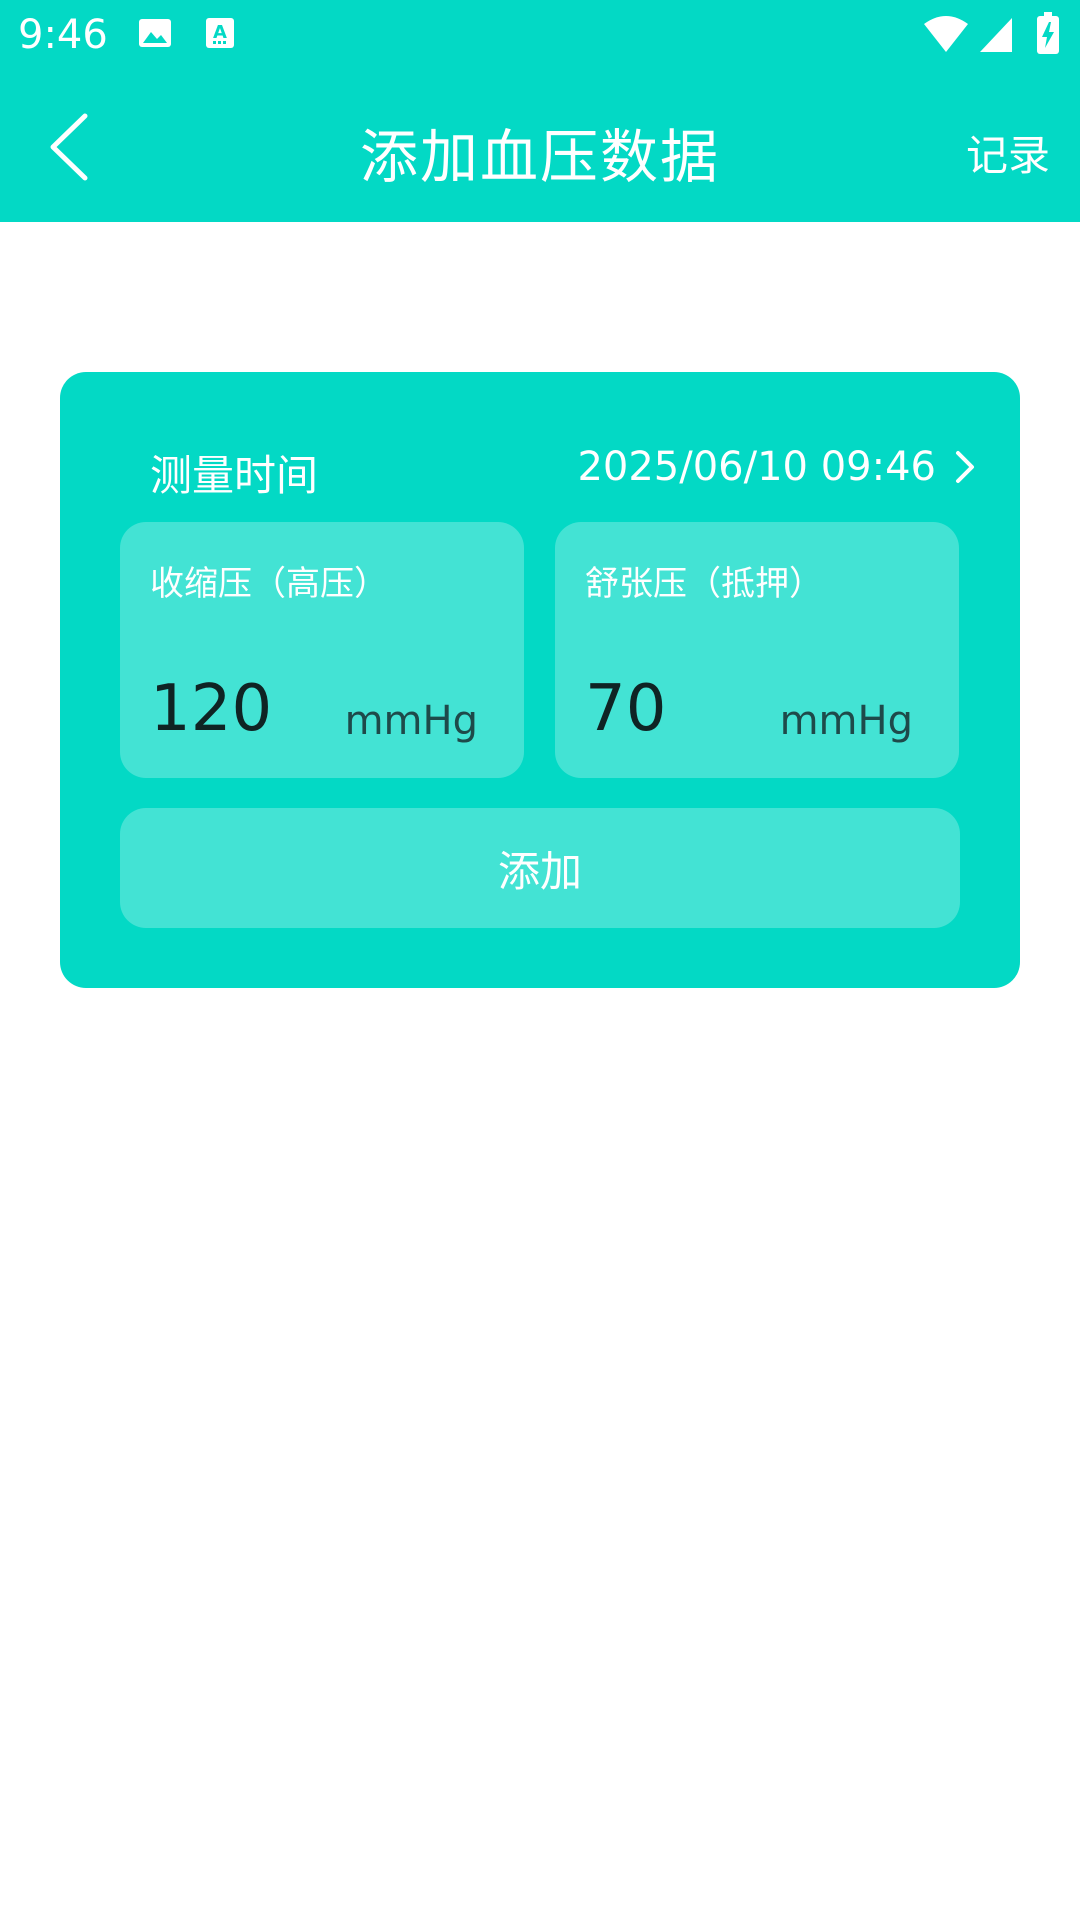 The height and width of the screenshot is (1920, 1080). Describe the element at coordinates (269, 584) in the screenshot. I see `systolic-label: 收缩压（高压）` at that location.